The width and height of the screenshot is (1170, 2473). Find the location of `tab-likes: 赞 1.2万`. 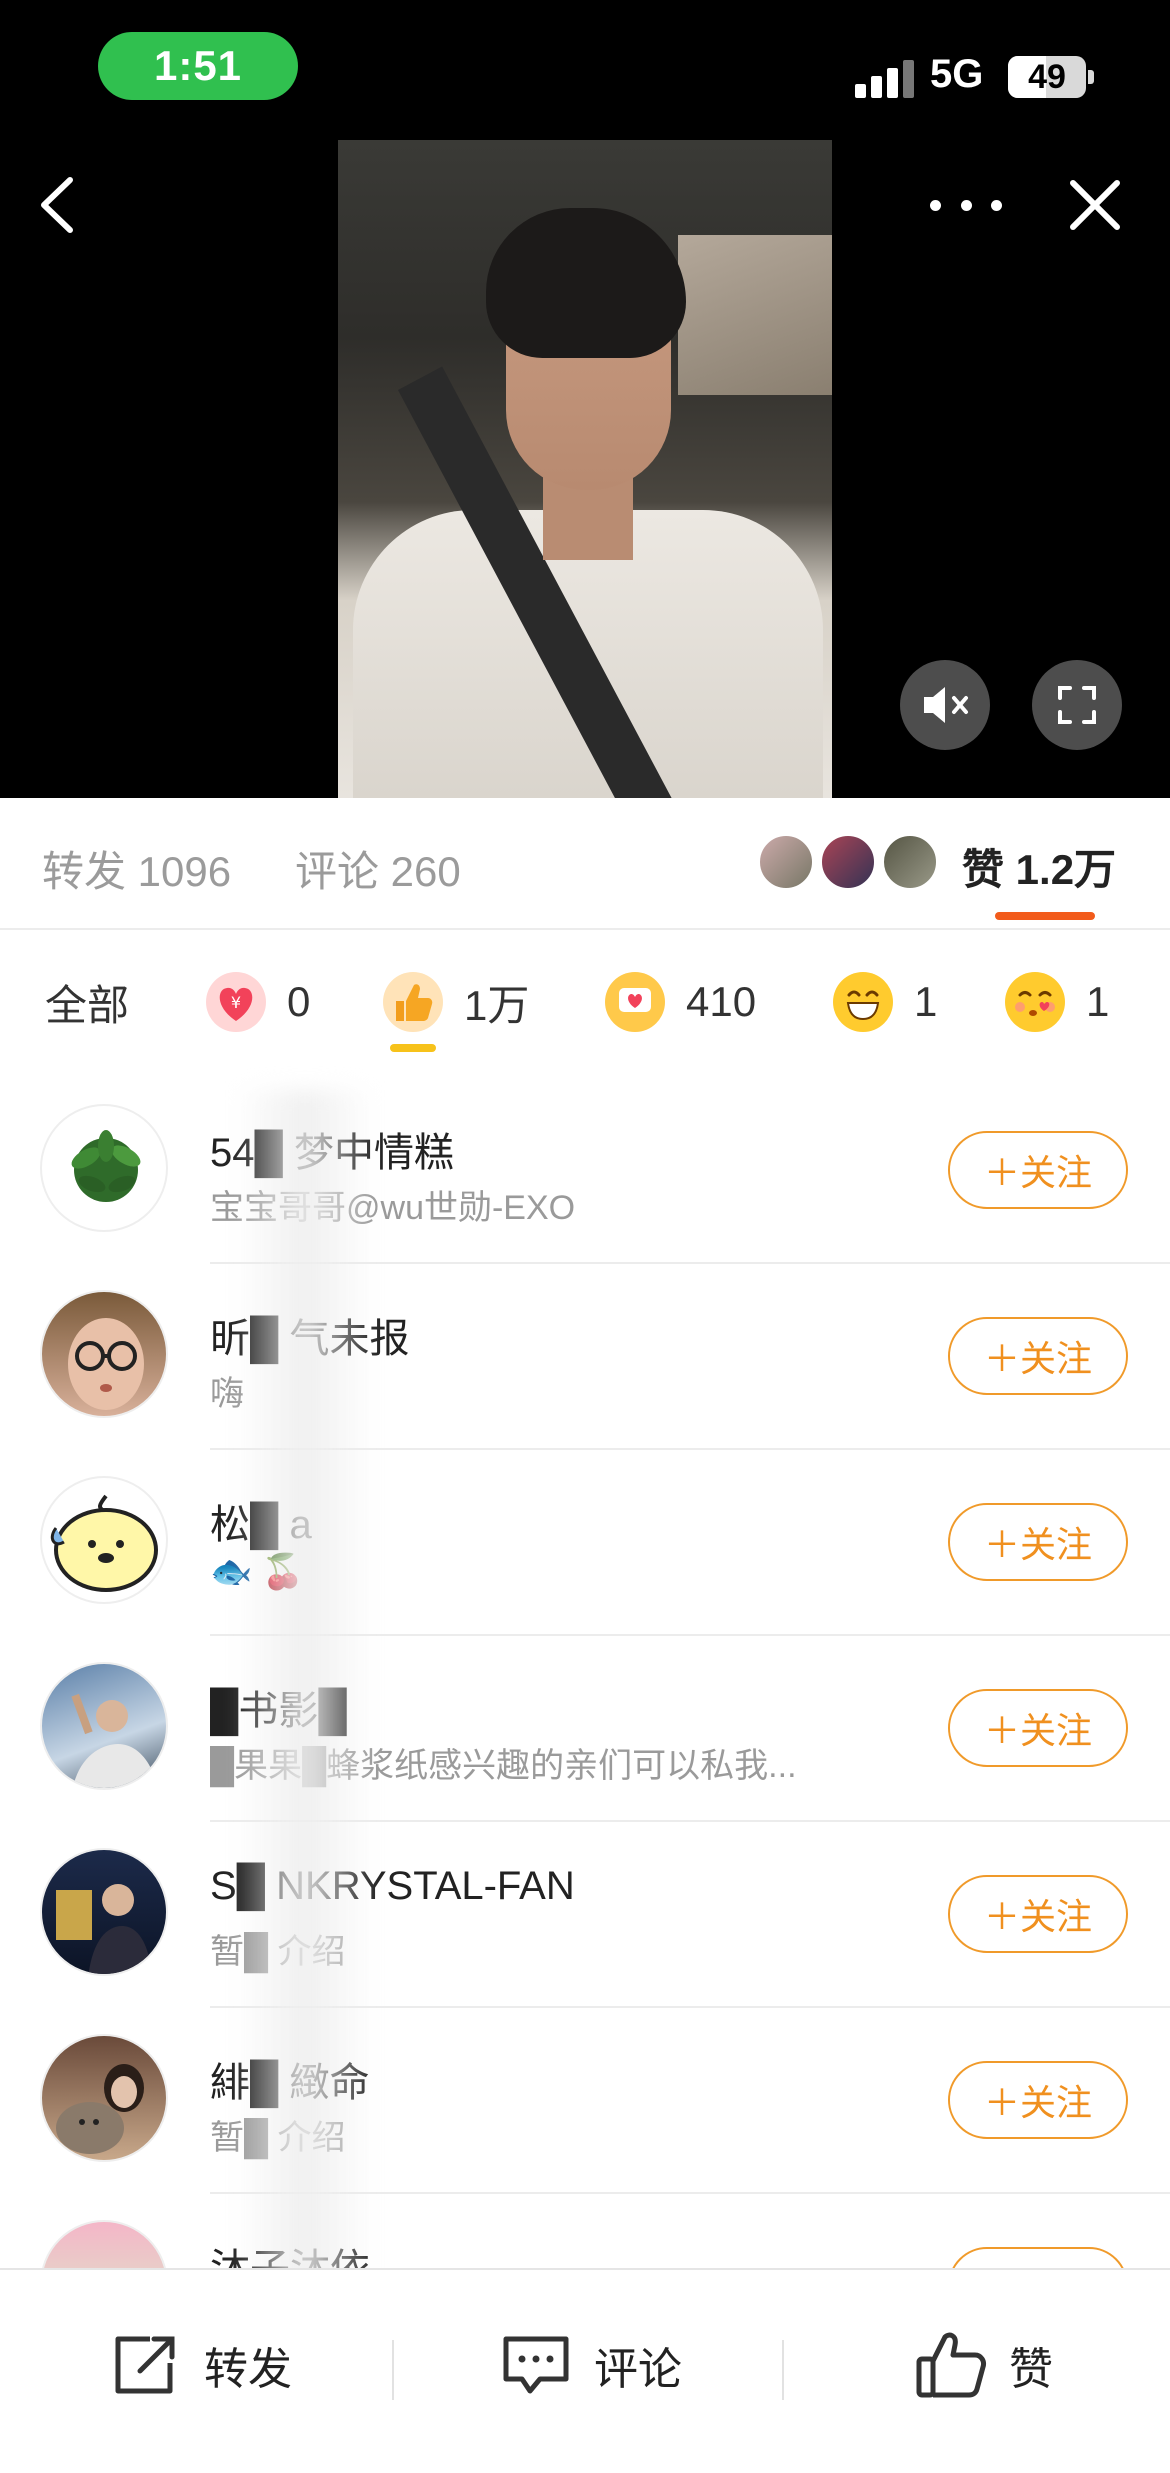

tab-likes: 赞 1.2万 is located at coordinates (1039, 866).